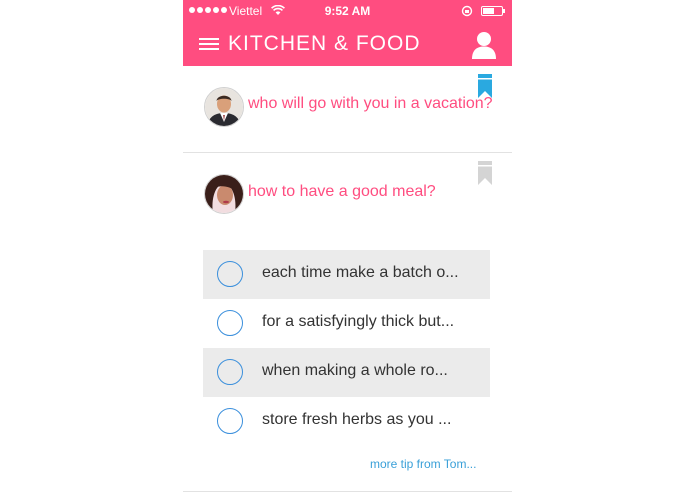 This screenshot has width=695, height=494. What do you see at coordinates (370, 104) in the screenshot?
I see `question-text: who will go with you in a vacation?` at bounding box center [370, 104].